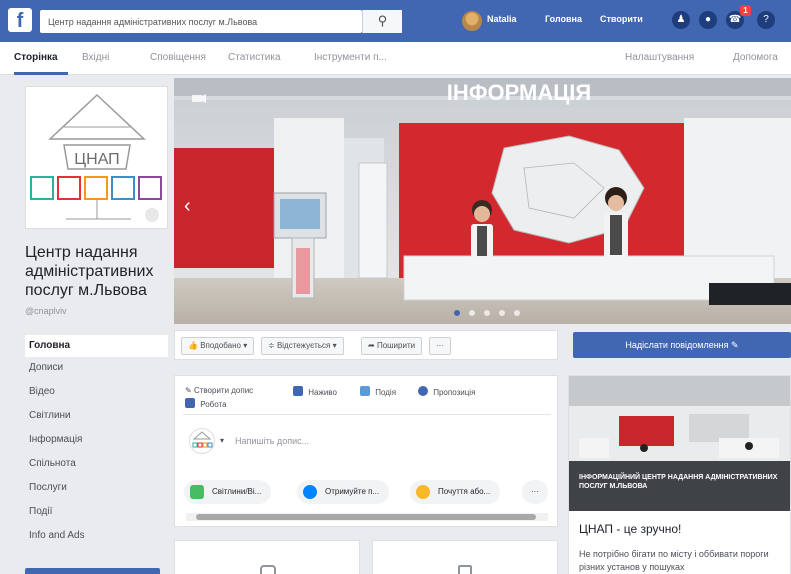 This screenshot has height=574, width=791. Describe the element at coordinates (96, 512) in the screenshot. I see `sidebar-item-events: Події` at that location.